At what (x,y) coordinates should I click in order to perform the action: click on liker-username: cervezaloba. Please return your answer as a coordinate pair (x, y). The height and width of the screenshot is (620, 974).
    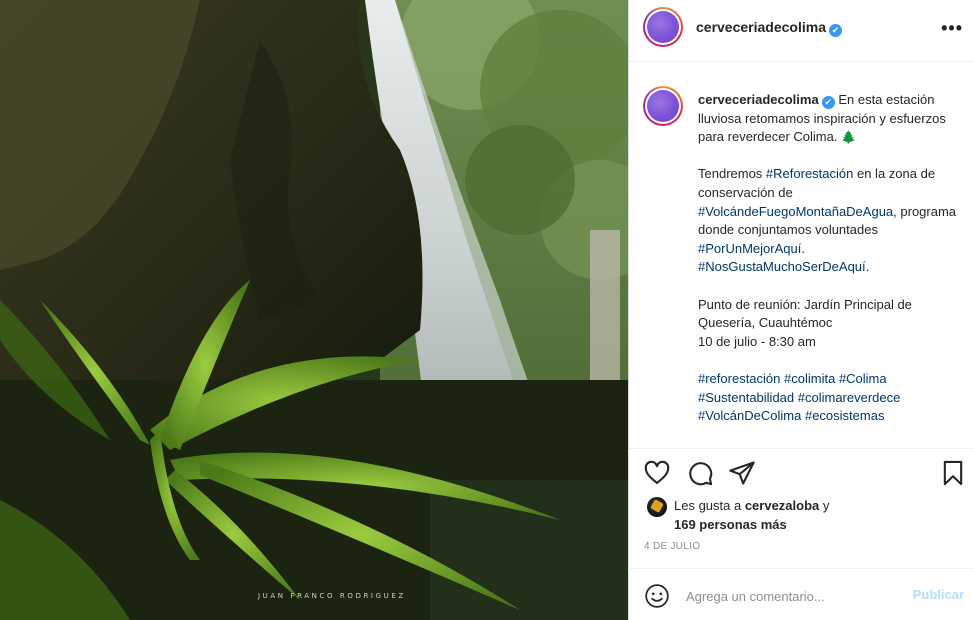
    Looking at the image, I should click on (782, 505).